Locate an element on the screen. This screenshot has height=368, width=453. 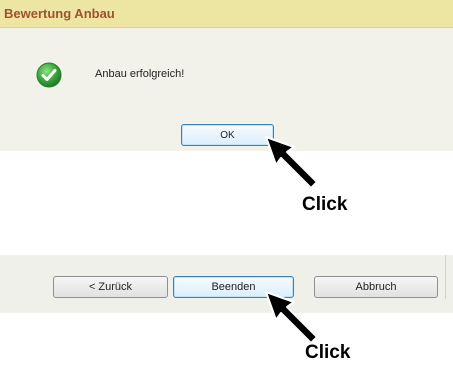
ok-button: OK is located at coordinates (227, 135).